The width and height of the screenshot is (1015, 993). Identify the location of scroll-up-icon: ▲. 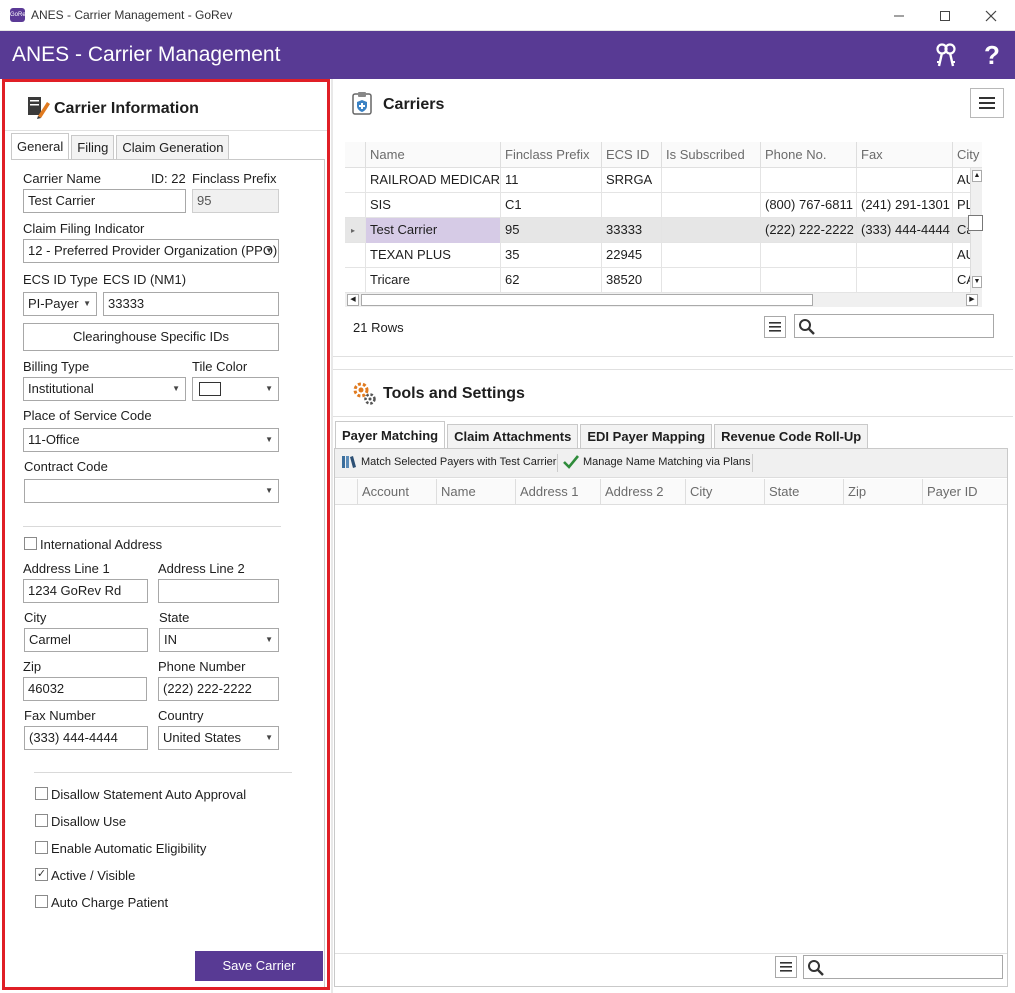
(977, 176).